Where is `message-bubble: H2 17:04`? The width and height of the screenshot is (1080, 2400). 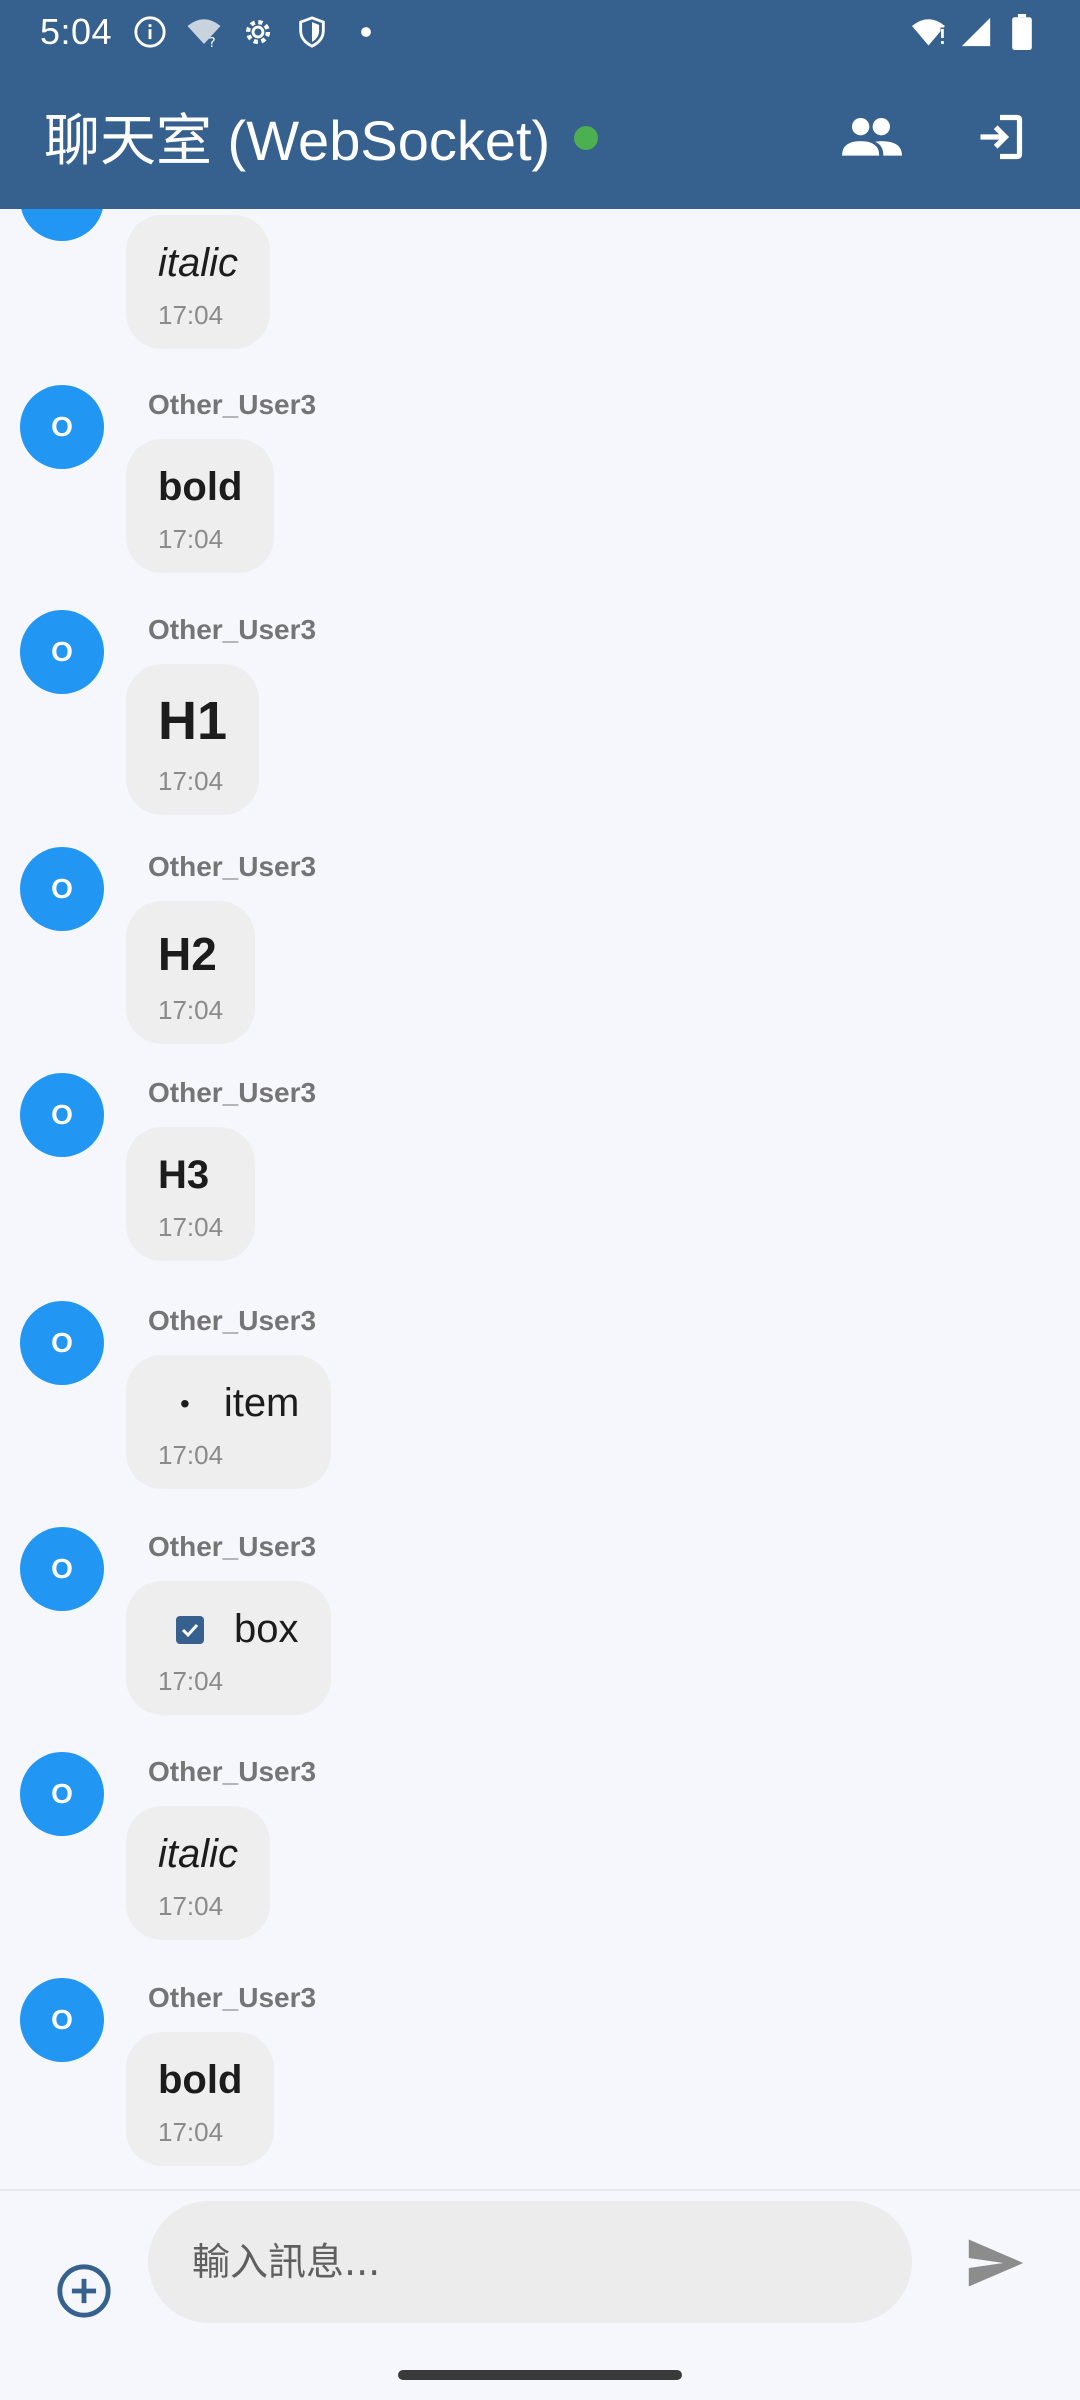 message-bubble: H2 17:04 is located at coordinates (191, 972).